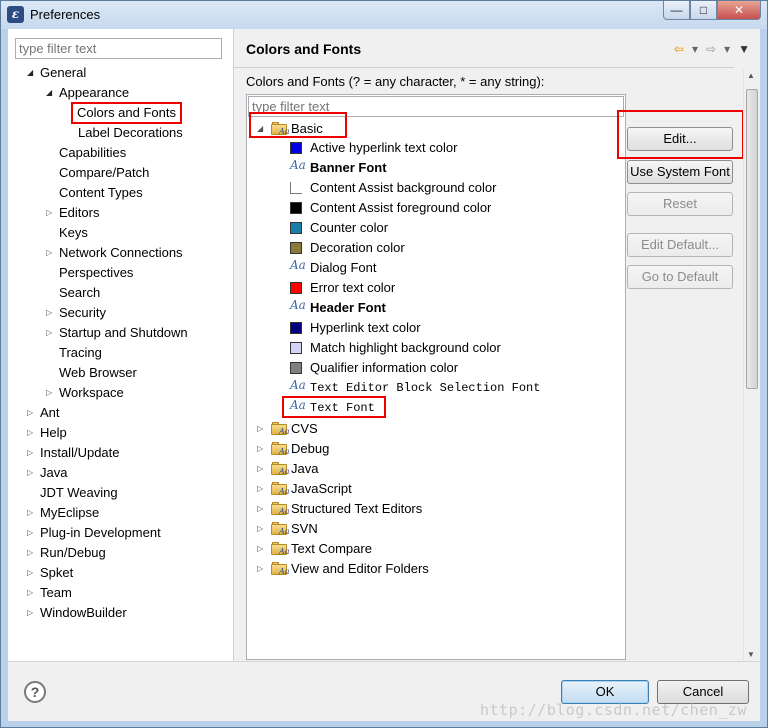 The width and height of the screenshot is (768, 728). What do you see at coordinates (384, 147) in the screenshot?
I see `item-label: Active hyperlink text color` at bounding box center [384, 147].